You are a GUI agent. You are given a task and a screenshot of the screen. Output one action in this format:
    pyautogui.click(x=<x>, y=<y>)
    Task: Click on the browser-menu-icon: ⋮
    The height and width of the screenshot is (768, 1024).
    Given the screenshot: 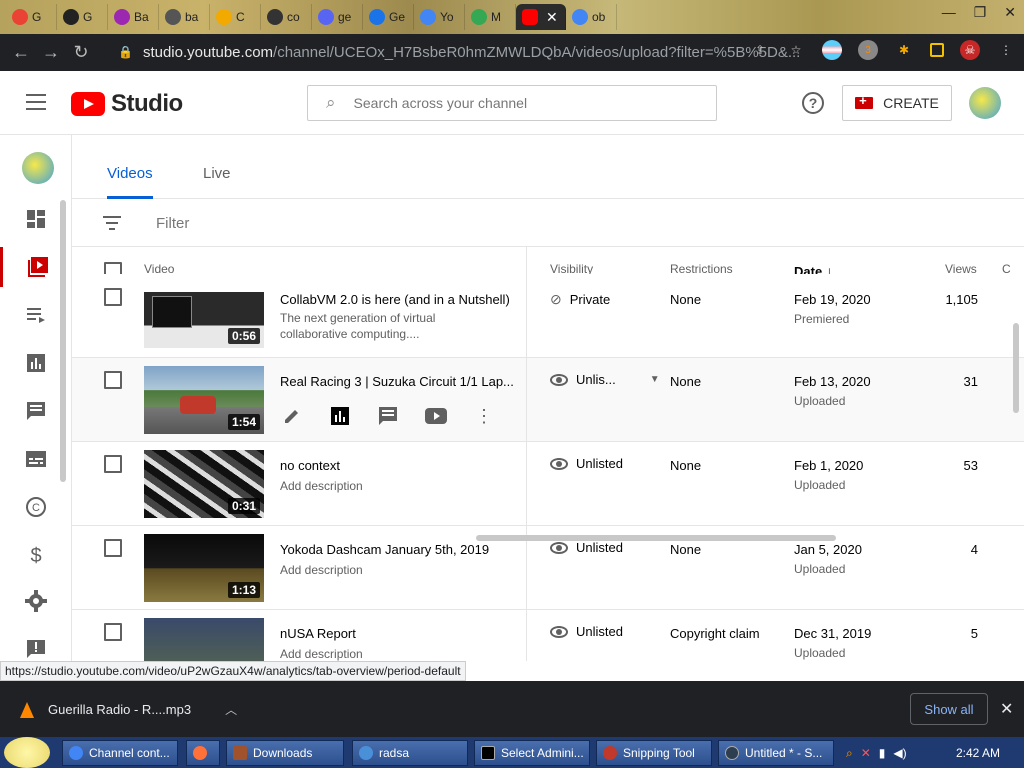 What is the action you would take?
    pyautogui.click(x=1006, y=50)
    